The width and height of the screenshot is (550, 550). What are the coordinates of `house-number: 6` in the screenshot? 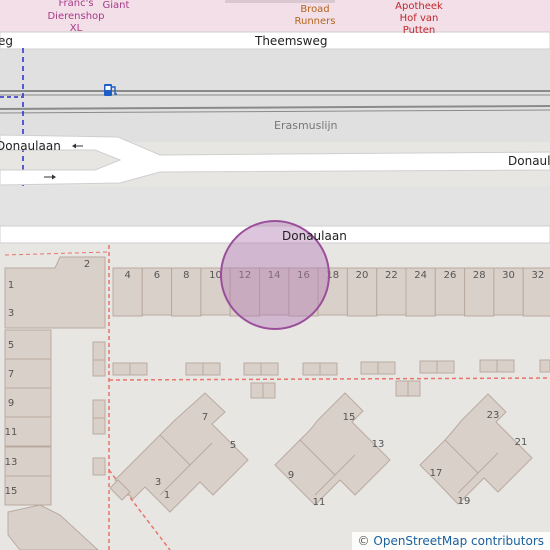 It's located at (157, 275).